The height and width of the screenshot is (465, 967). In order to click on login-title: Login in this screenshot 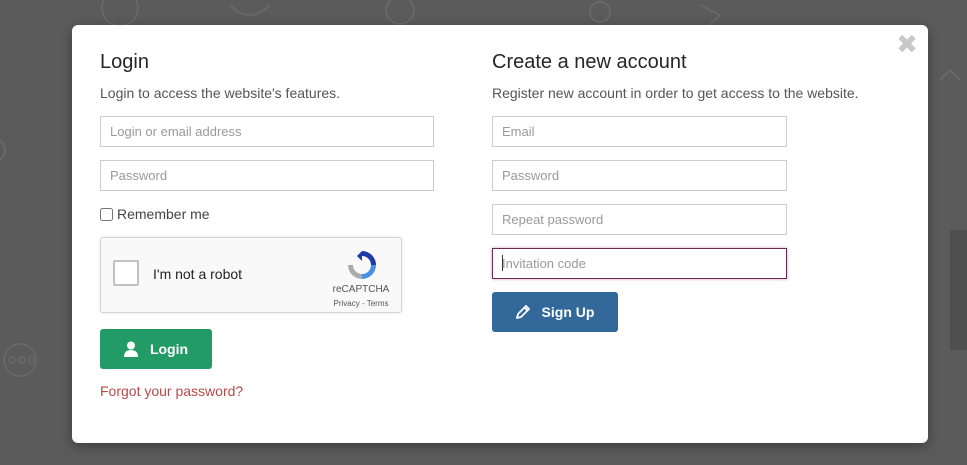, I will do `click(124, 62)`.